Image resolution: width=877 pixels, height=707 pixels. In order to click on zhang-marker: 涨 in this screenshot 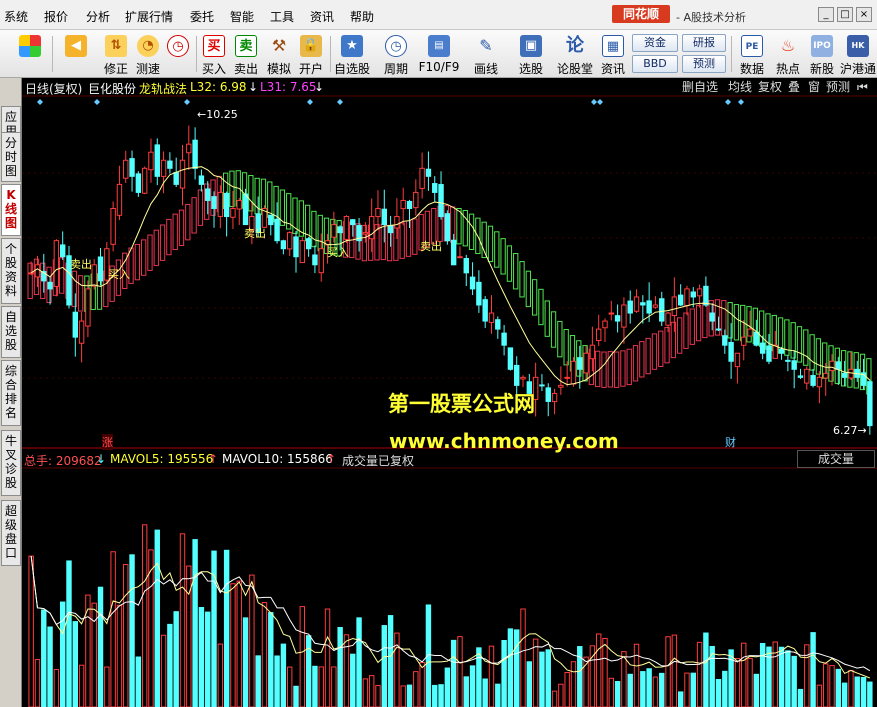, I will do `click(107, 442)`.